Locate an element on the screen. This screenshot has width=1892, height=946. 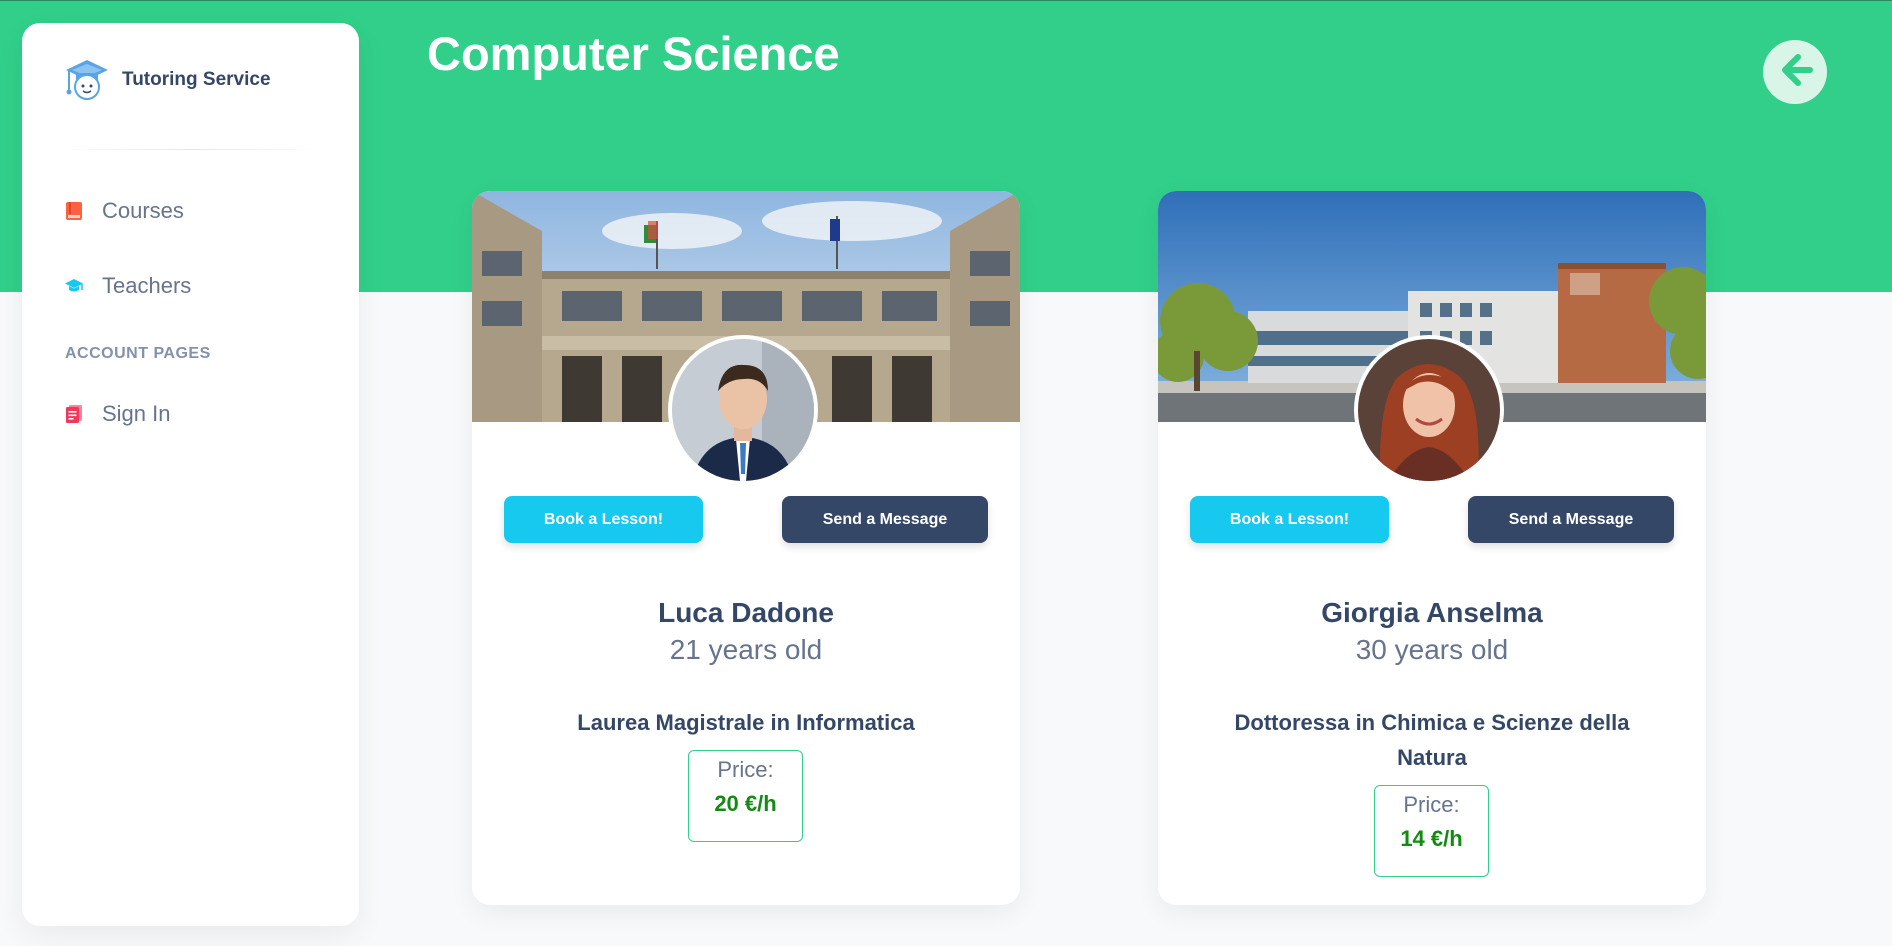
teacher-age: 21 years old is located at coordinates (746, 649).